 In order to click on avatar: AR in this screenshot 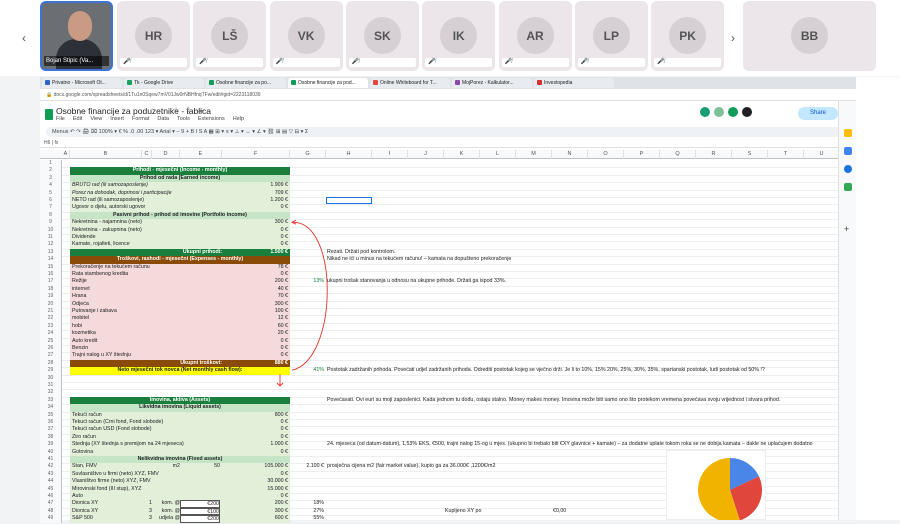, I will do `click(535, 35)`.